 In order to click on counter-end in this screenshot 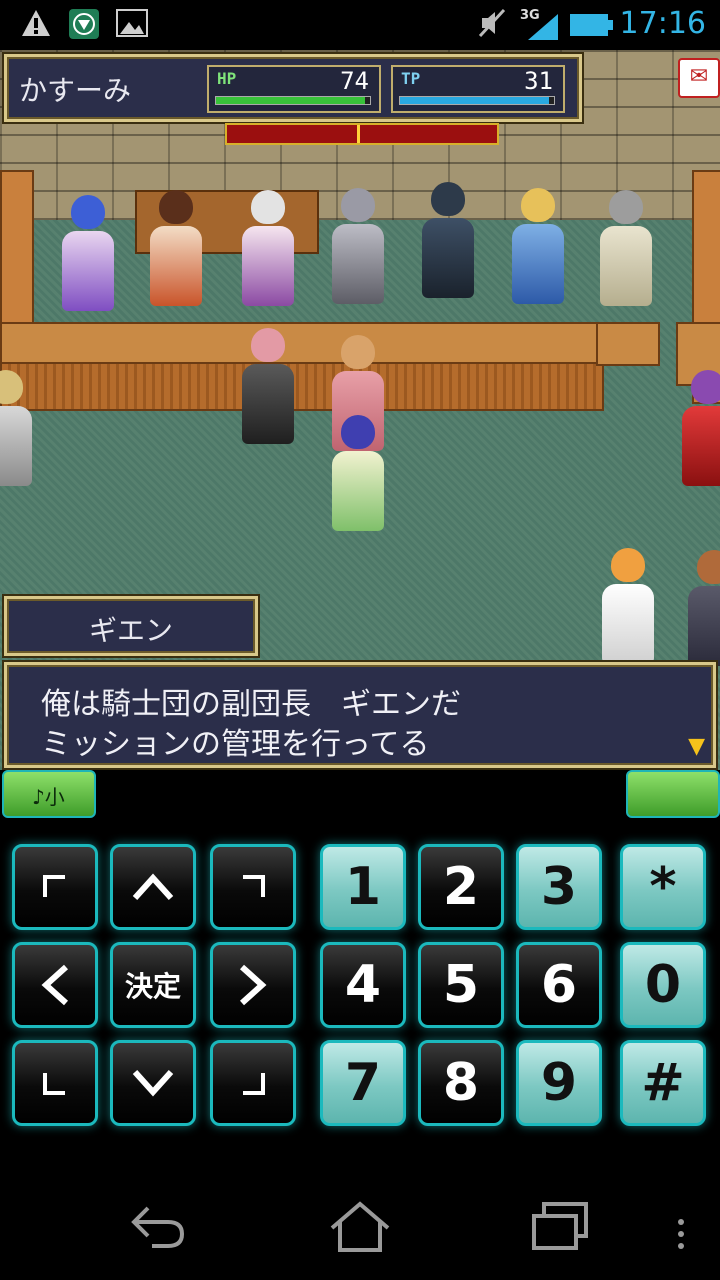, I will do `click(628, 344)`.